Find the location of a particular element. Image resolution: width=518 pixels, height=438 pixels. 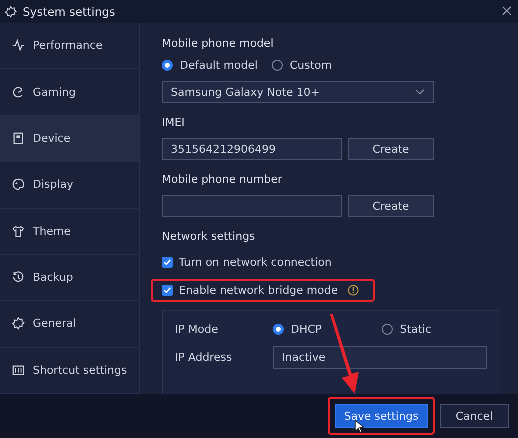

chevron-down-icon is located at coordinates (420, 92).